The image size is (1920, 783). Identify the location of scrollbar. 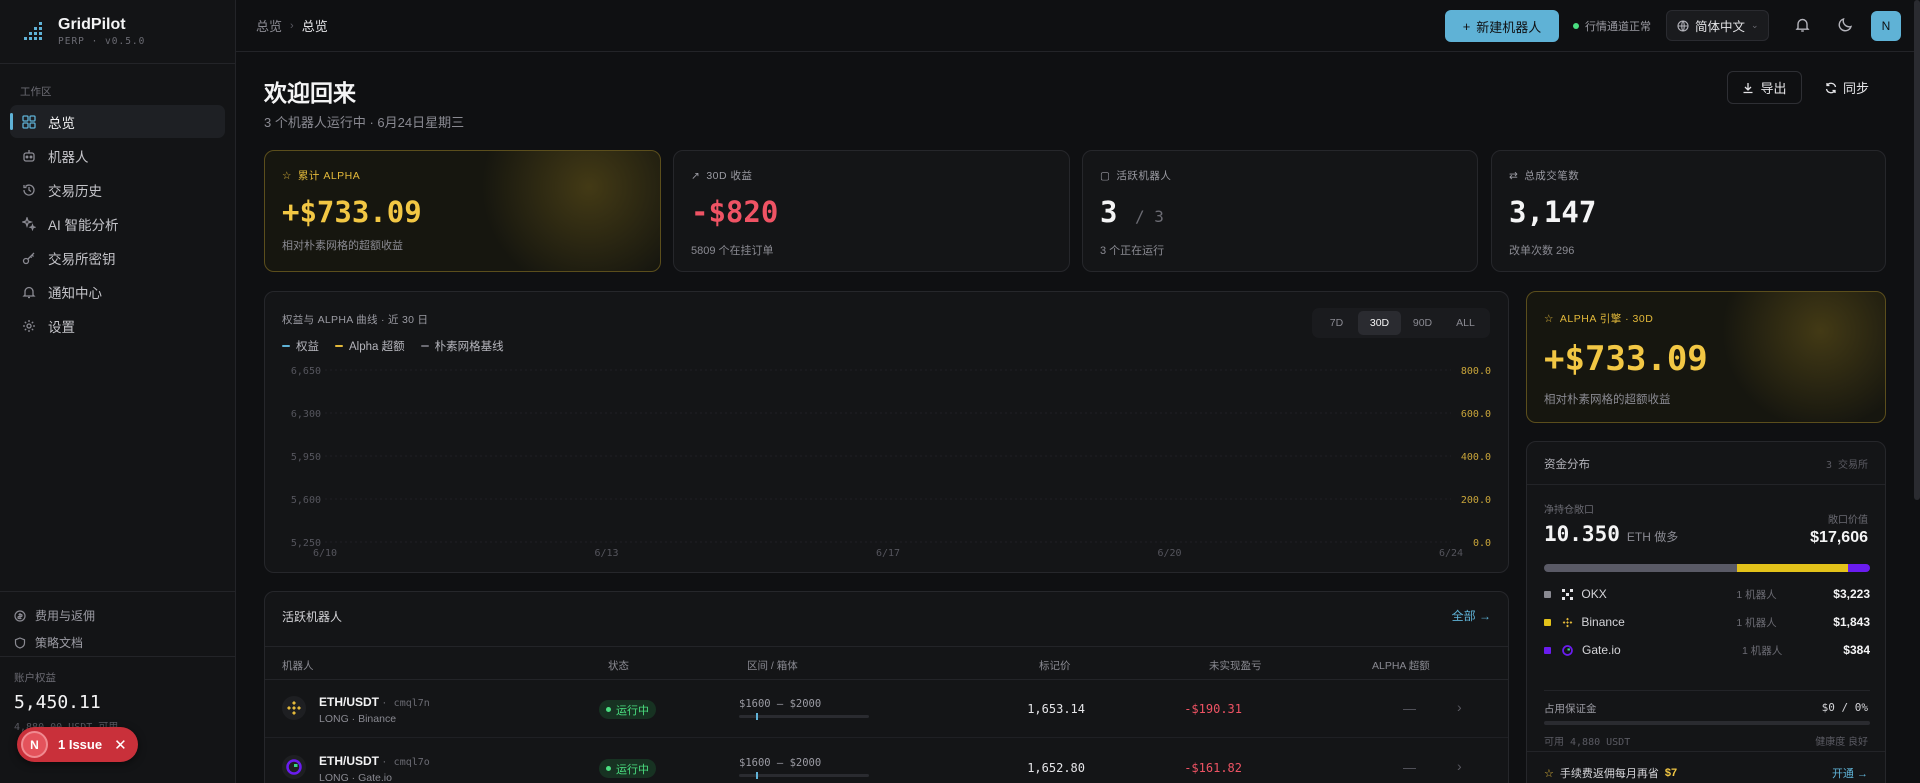
(1917, 250).